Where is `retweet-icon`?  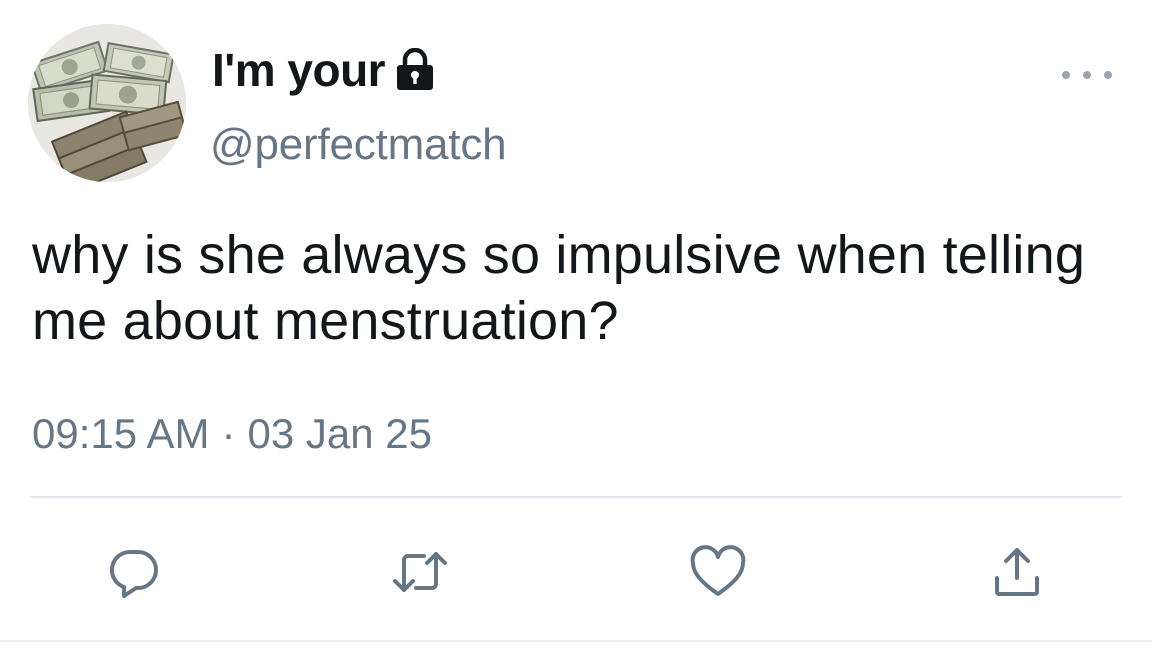 retweet-icon is located at coordinates (420, 572).